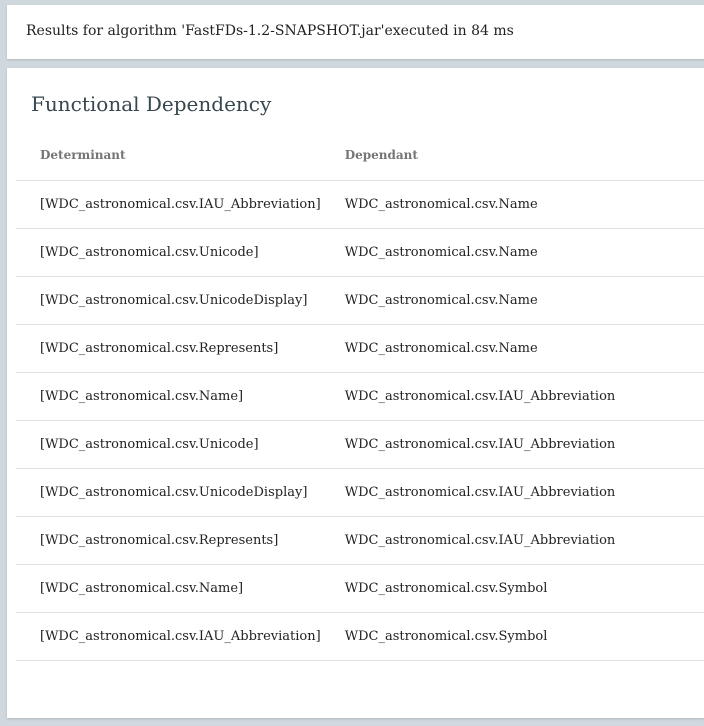  I want to click on column-header-dependant: Dependant, so click(512, 155).